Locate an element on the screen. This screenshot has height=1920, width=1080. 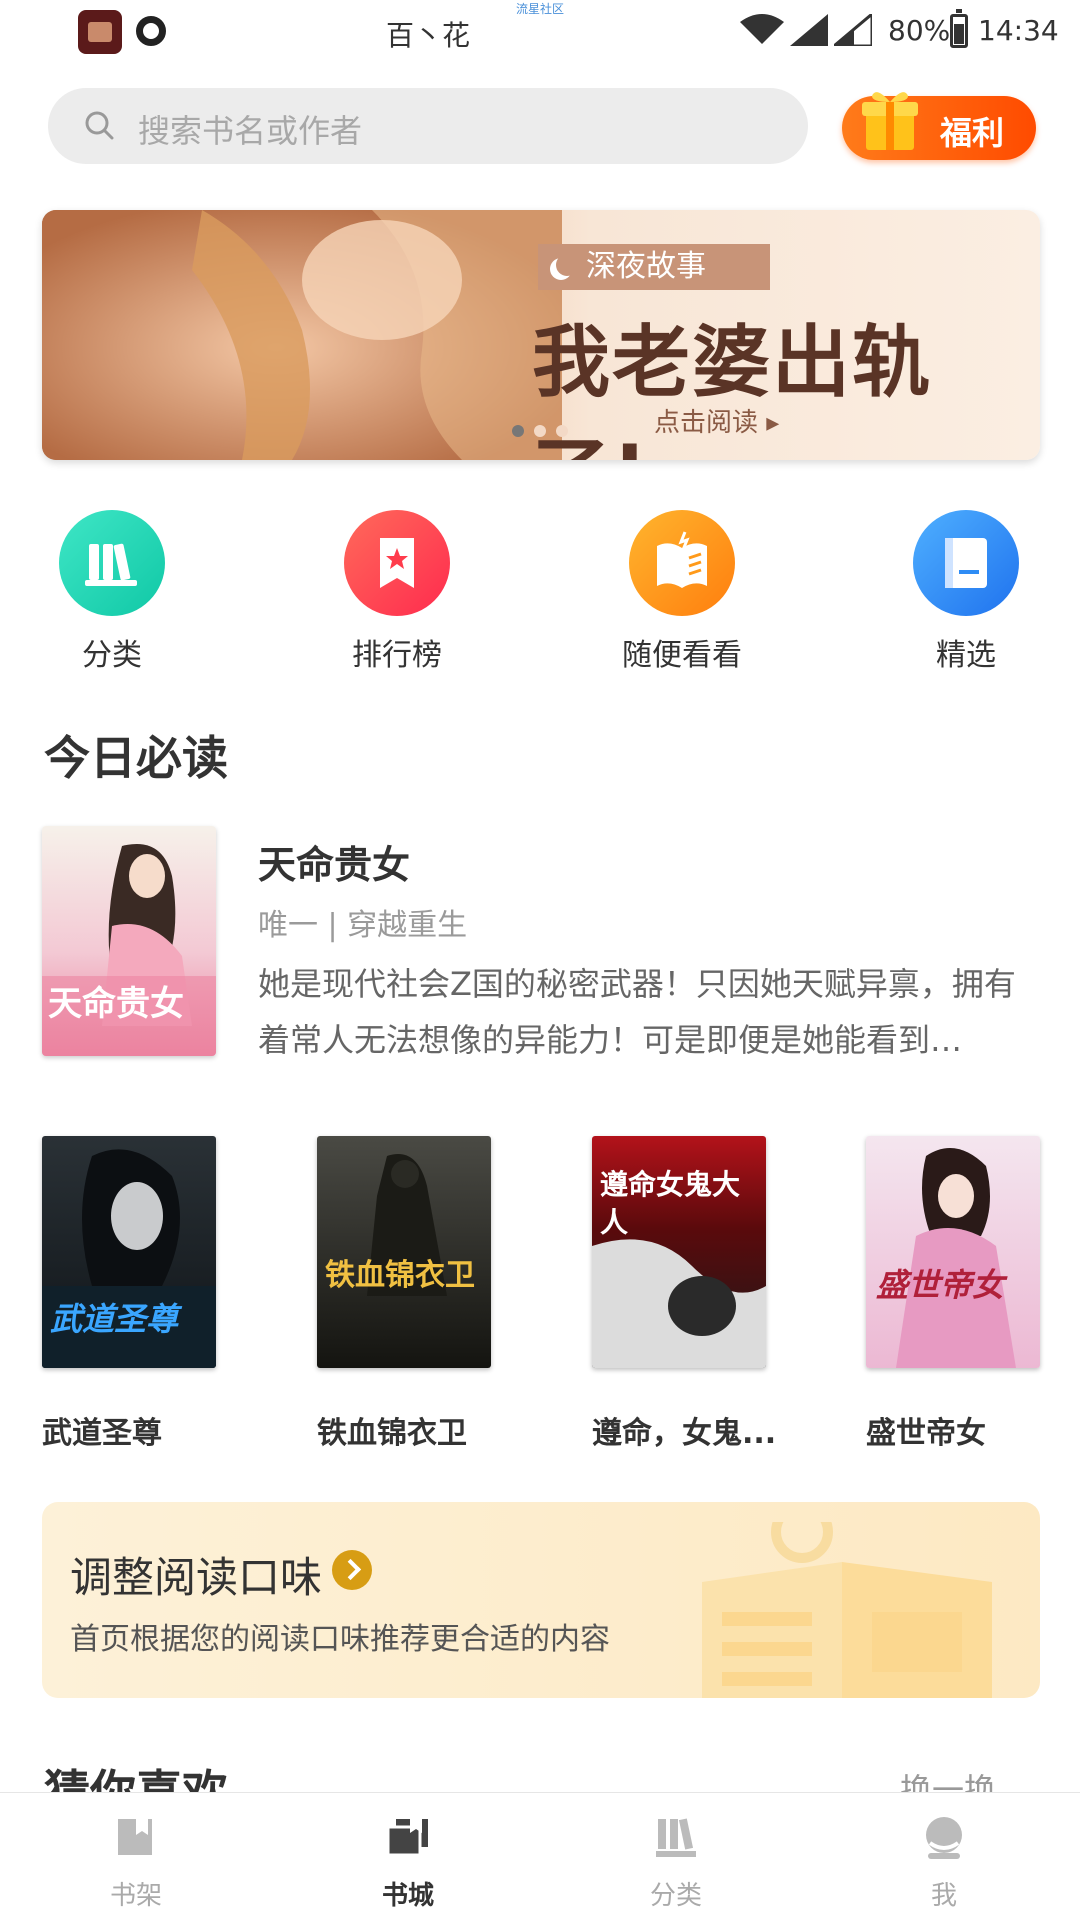
signal-icon is located at coordinates (809, 30).